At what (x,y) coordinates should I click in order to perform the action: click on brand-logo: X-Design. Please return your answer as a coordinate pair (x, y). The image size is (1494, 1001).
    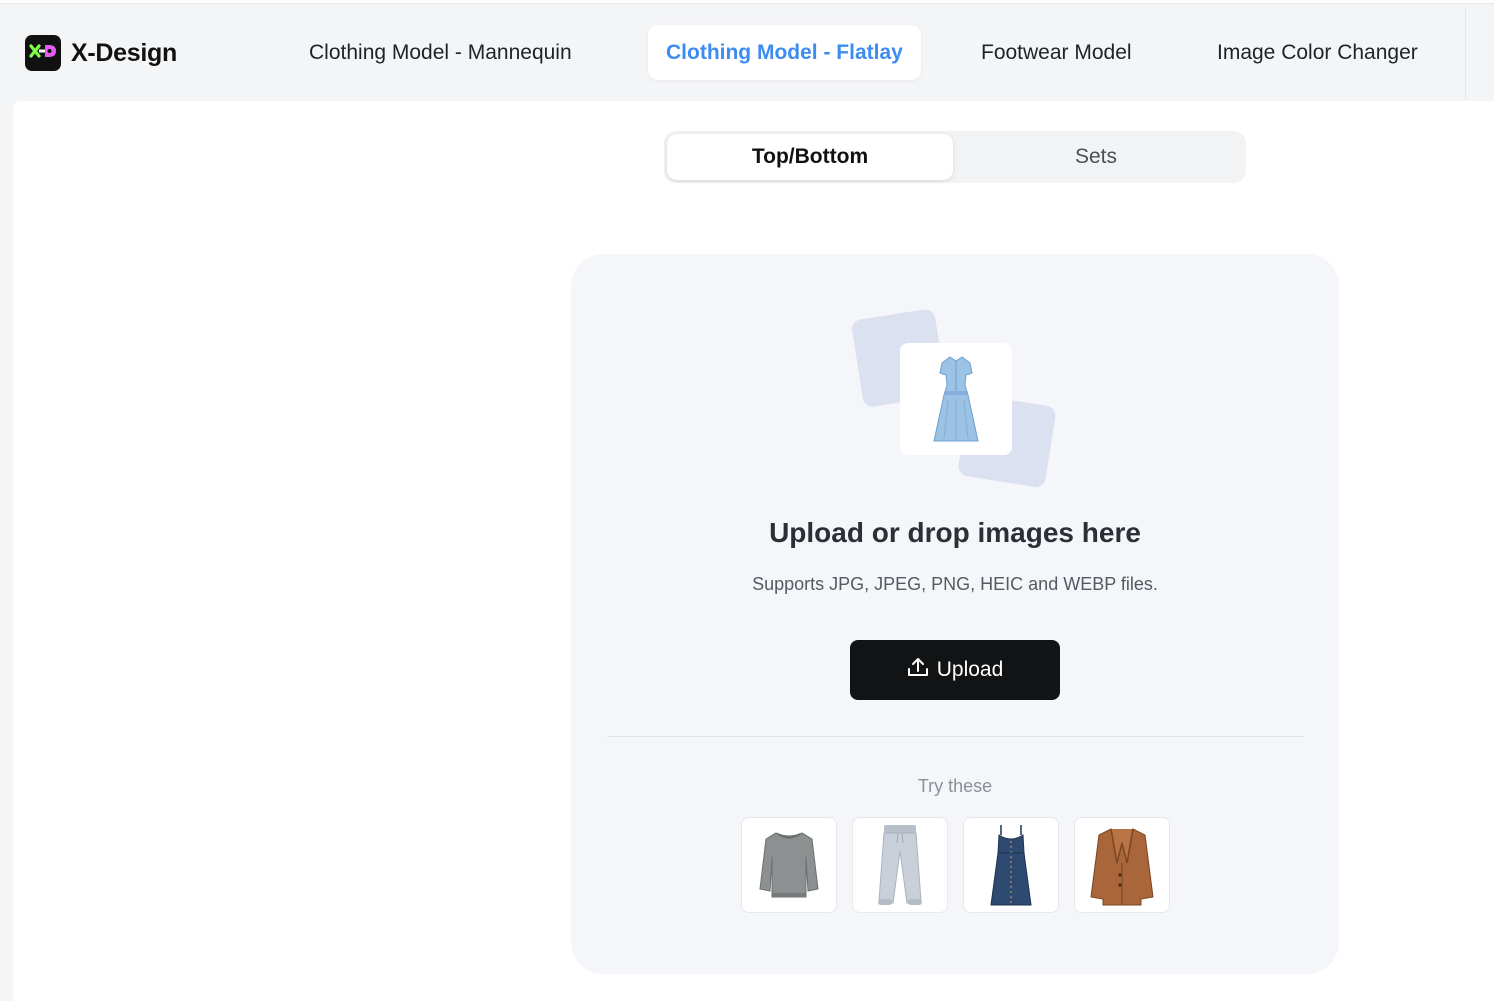
    Looking at the image, I should click on (101, 53).